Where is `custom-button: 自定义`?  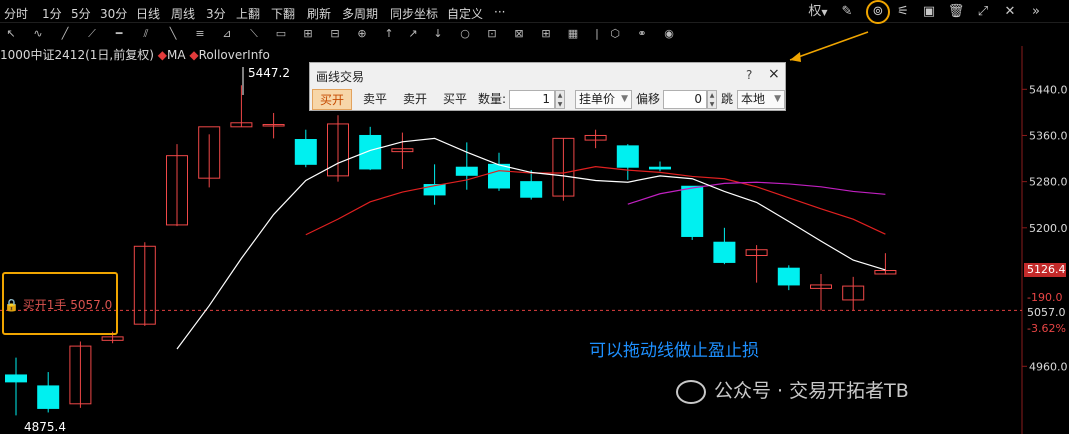
custom-button: 自定义 is located at coordinates (465, 13).